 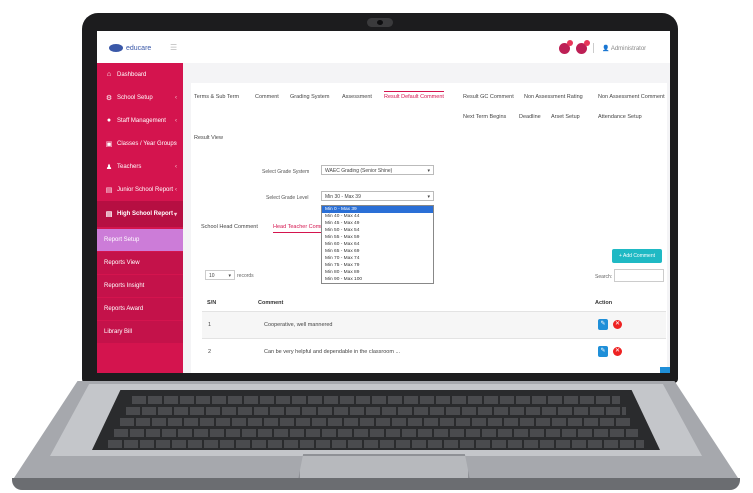 What do you see at coordinates (129, 166) in the screenshot?
I see `sidebar-item-label: Teachers` at bounding box center [129, 166].